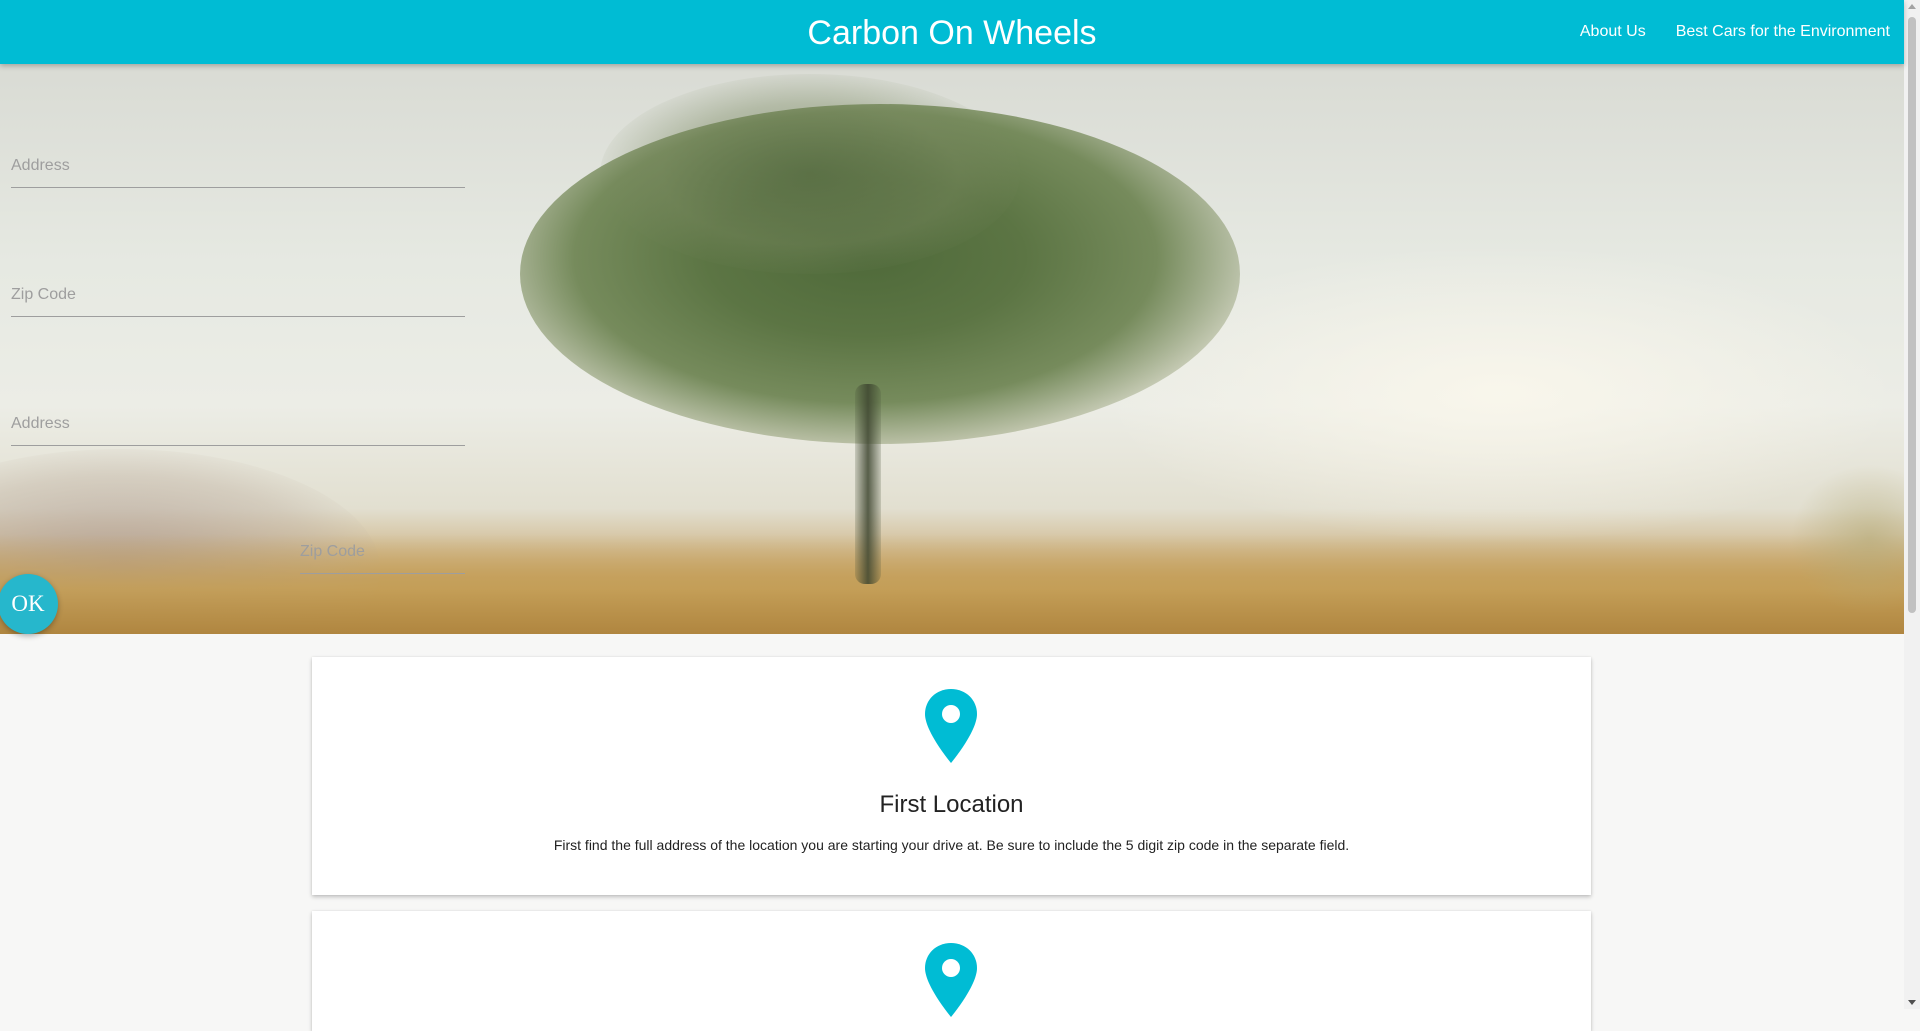 This screenshot has width=1920, height=1031. I want to click on start-zip-input, so click(238, 295).